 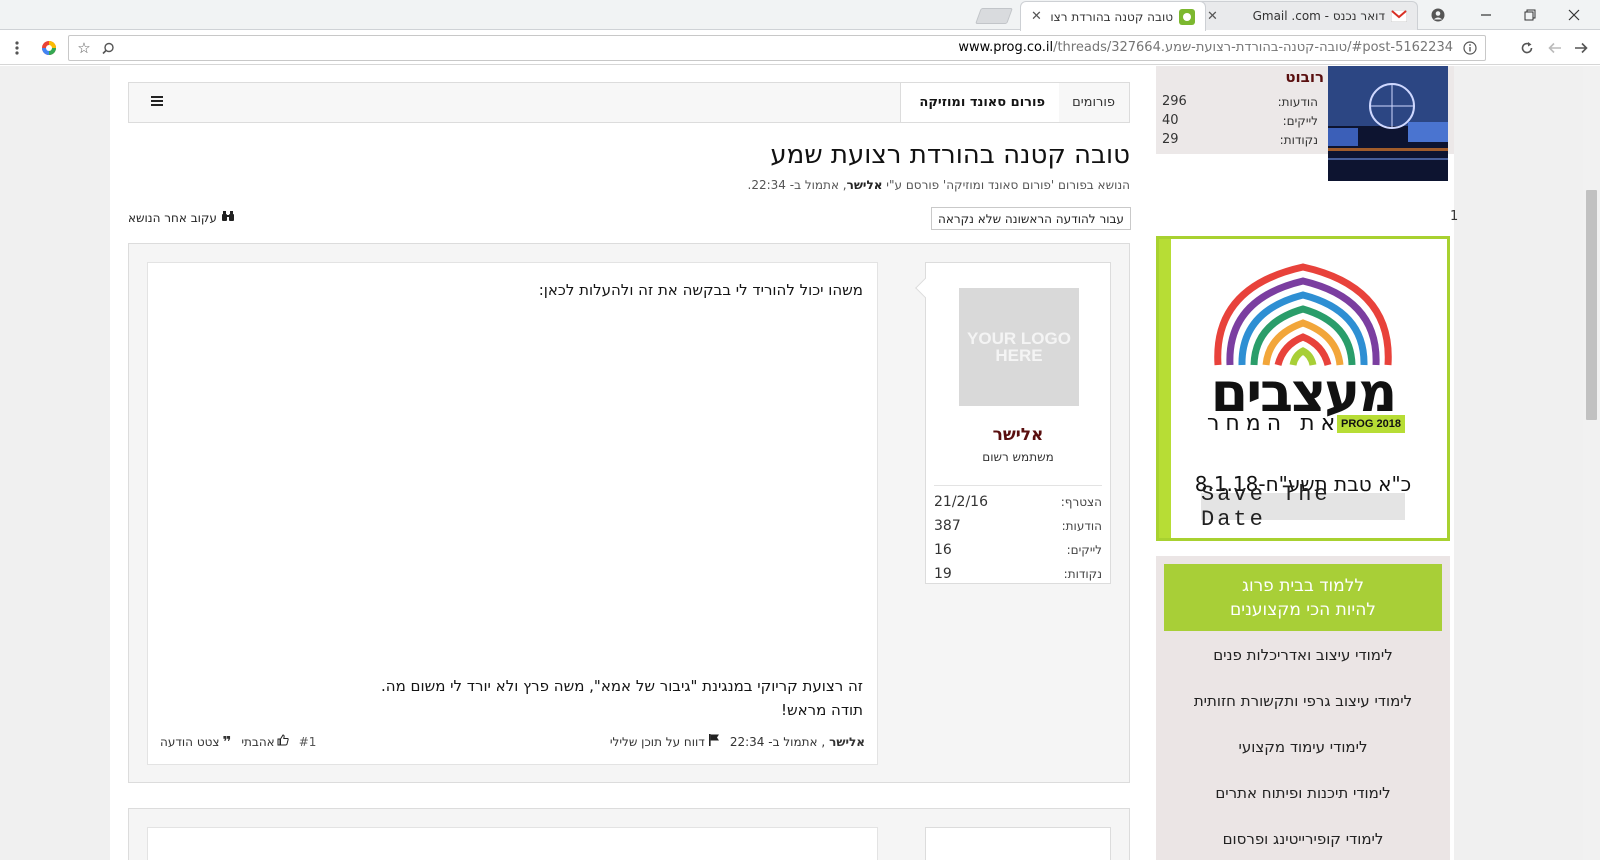 What do you see at coordinates (155, 102) in the screenshot?
I see `hamburger-menu-icon` at bounding box center [155, 102].